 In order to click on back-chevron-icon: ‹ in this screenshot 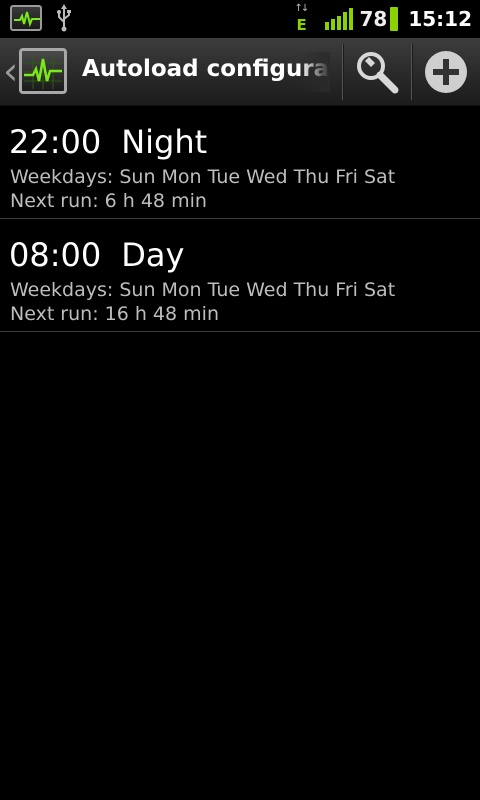, I will do `click(11, 71)`.